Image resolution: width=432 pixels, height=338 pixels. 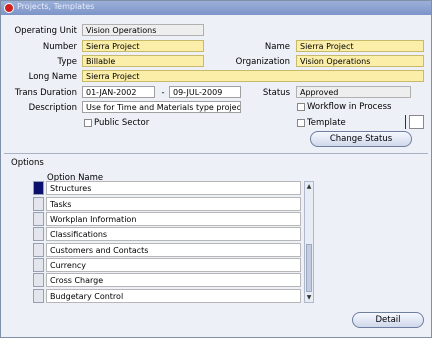 What do you see at coordinates (173, 188) in the screenshot?
I see `option-row: Structures` at bounding box center [173, 188].